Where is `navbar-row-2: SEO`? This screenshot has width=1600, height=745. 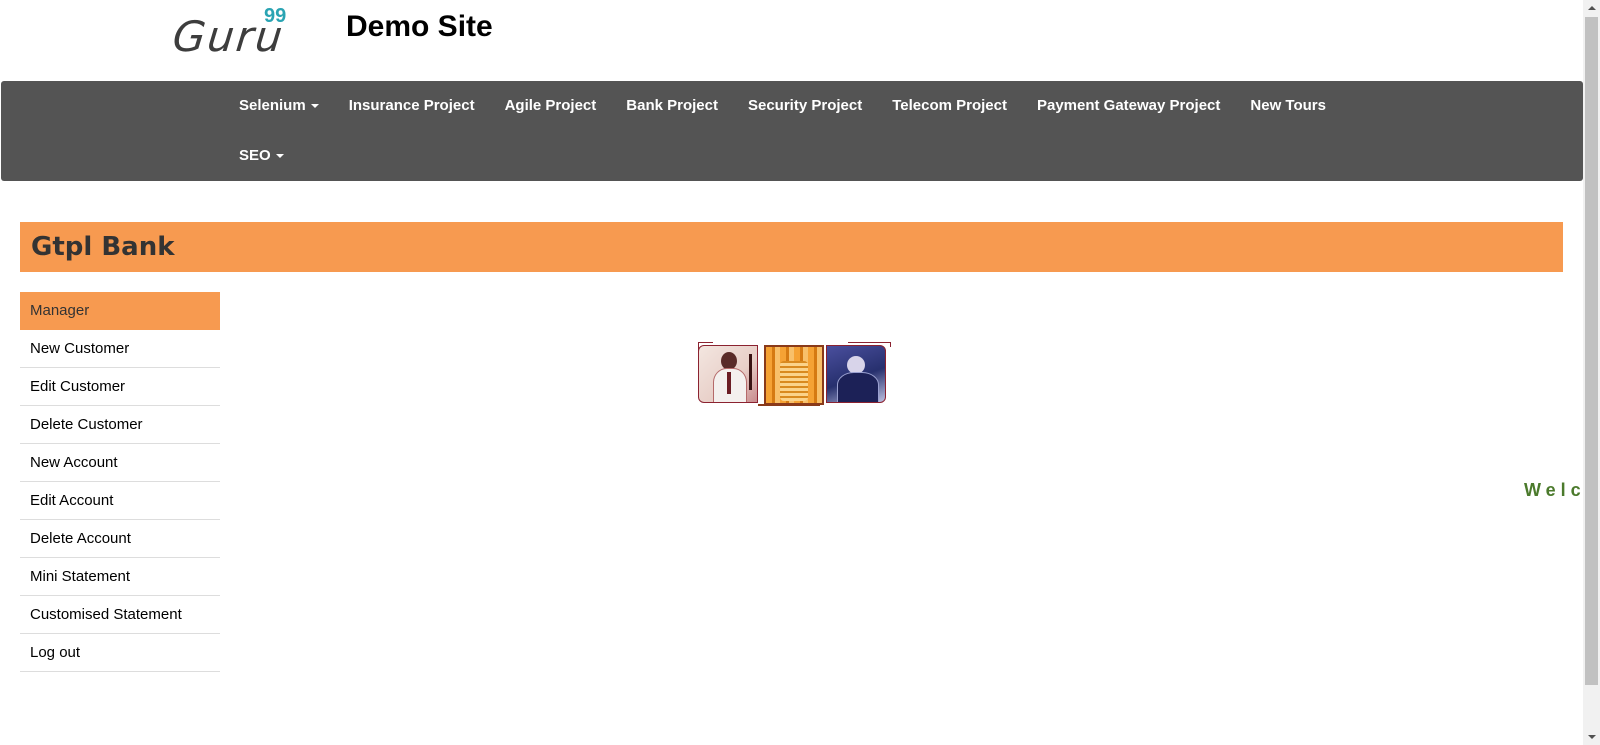
navbar-row-2: SEO is located at coordinates (261, 156).